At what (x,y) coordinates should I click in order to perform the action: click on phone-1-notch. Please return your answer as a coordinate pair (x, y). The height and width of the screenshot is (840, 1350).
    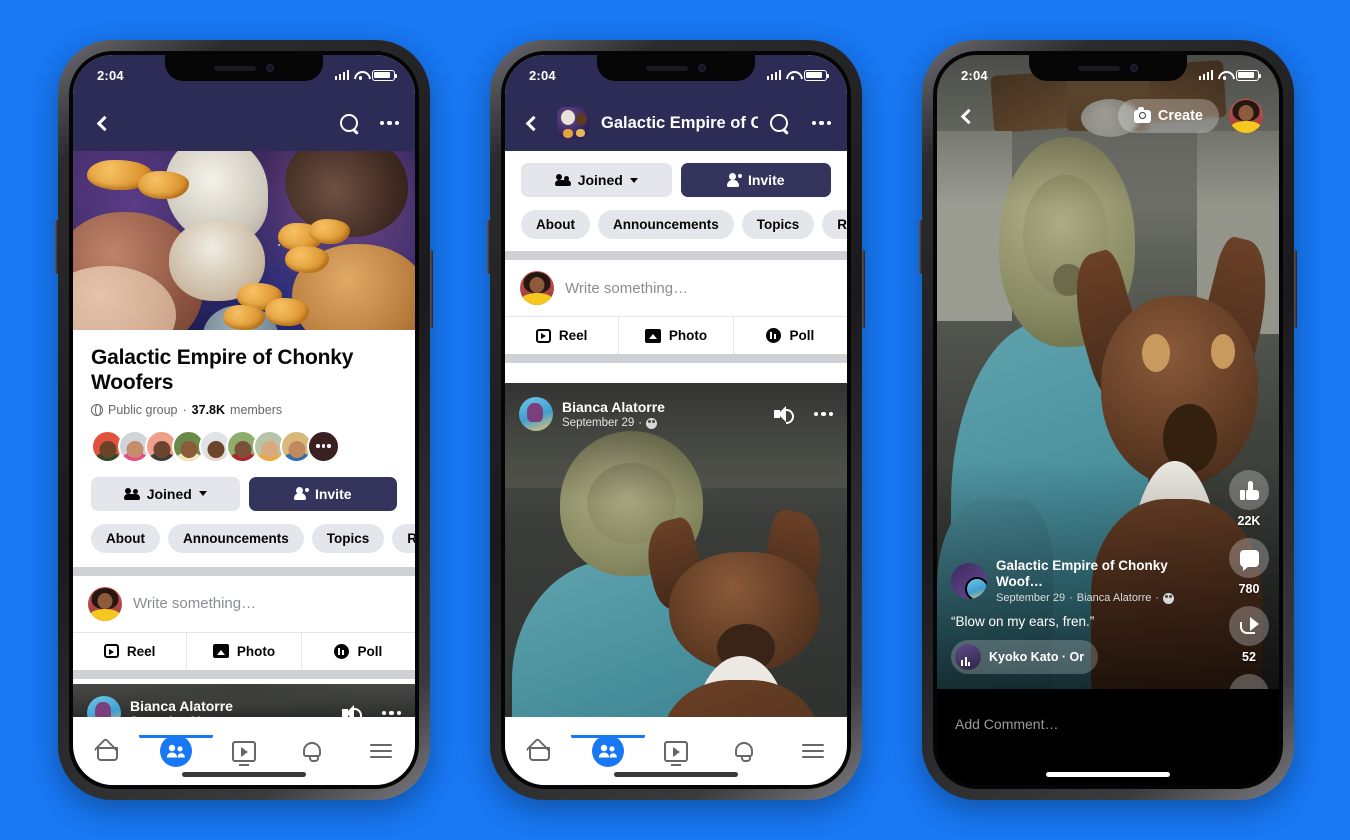
    Looking at the image, I should click on (244, 68).